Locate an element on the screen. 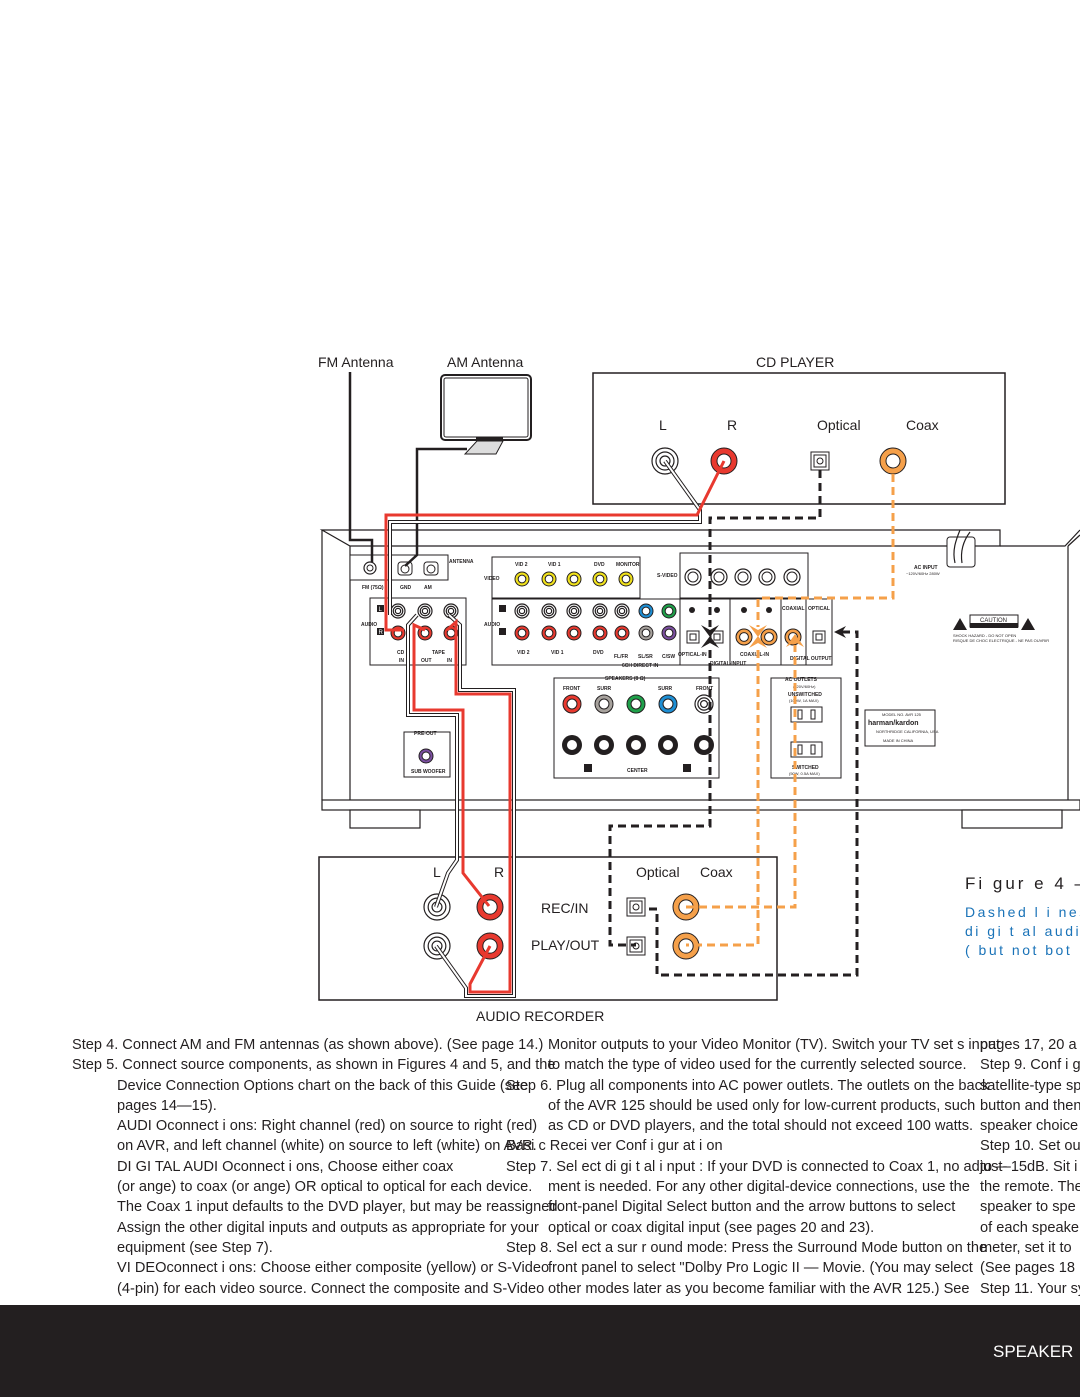 This screenshot has height=1397, width=1080. video-monitor-label: MONITOR is located at coordinates (628, 565).